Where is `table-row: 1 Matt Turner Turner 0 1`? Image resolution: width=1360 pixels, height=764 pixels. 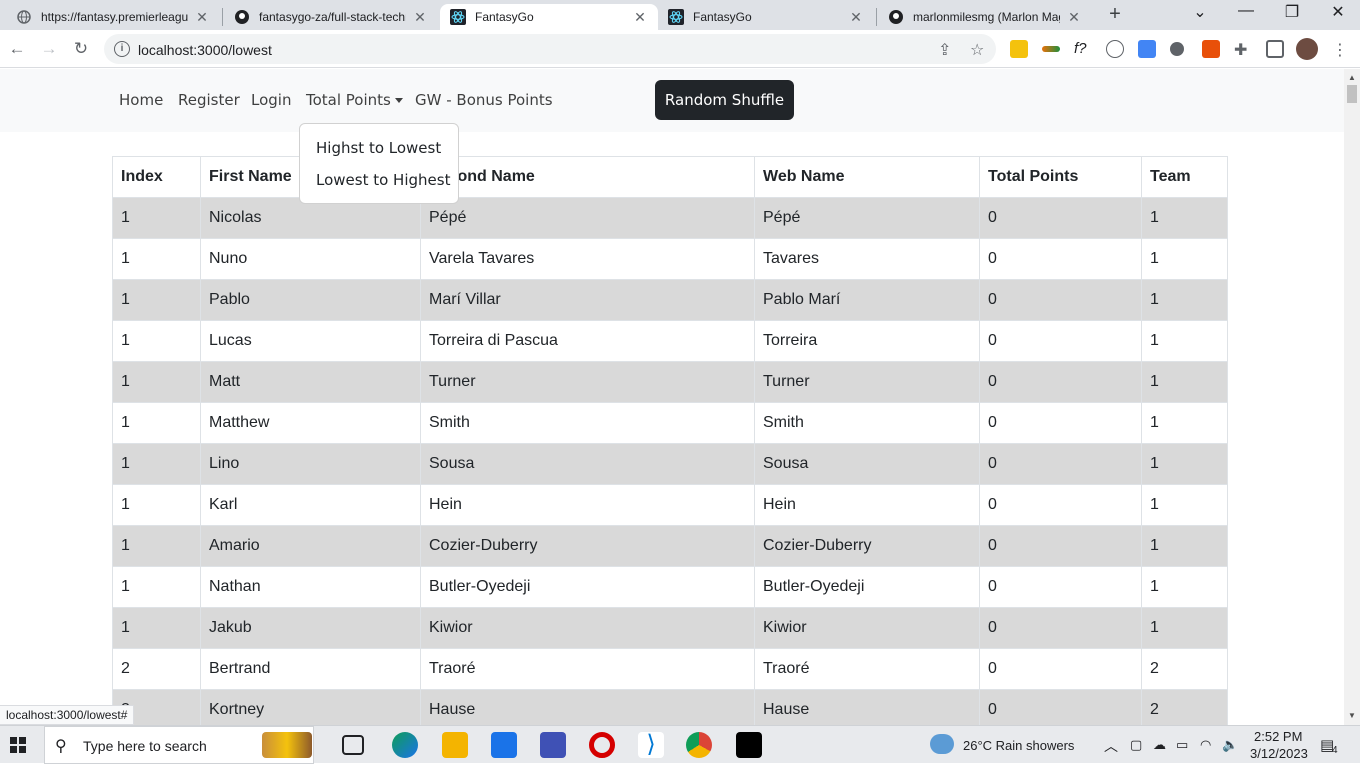 table-row: 1 Matt Turner Turner 0 1 is located at coordinates (670, 382).